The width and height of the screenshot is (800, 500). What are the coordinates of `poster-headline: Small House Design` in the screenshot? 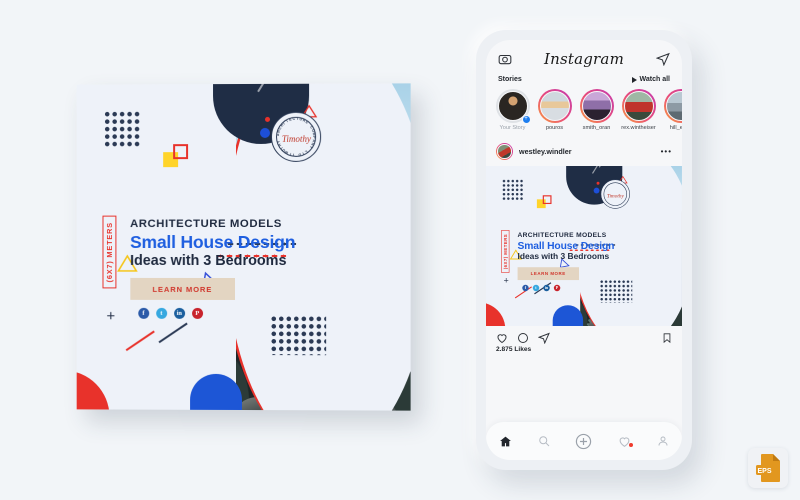 It's located at (213, 241).